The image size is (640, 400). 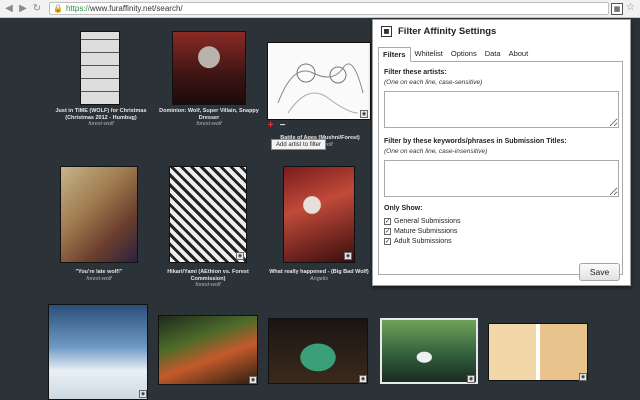 What do you see at coordinates (447, 31) in the screenshot?
I see `popup-title: Filter Affinity Settings` at bounding box center [447, 31].